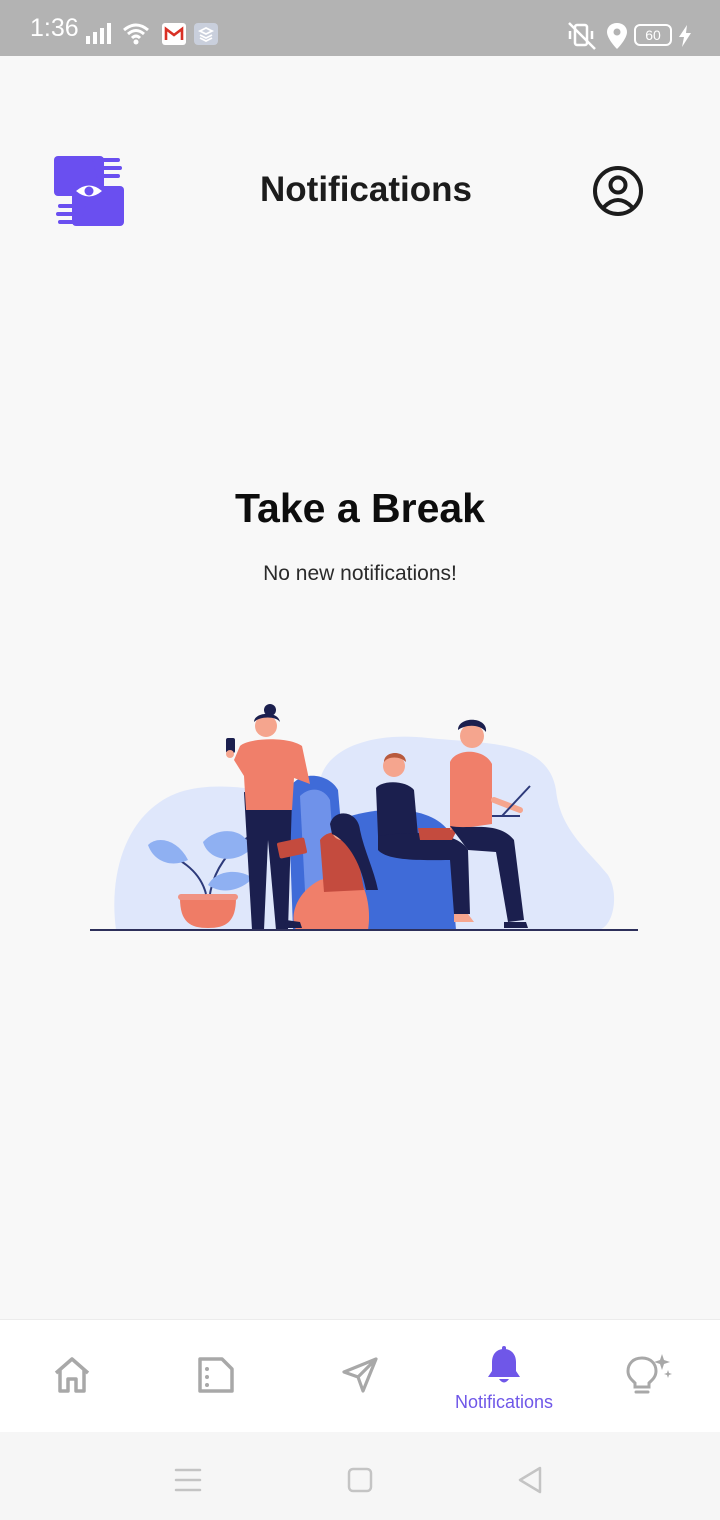  Describe the element at coordinates (360, 1480) in the screenshot. I see `home-square-icon` at that location.